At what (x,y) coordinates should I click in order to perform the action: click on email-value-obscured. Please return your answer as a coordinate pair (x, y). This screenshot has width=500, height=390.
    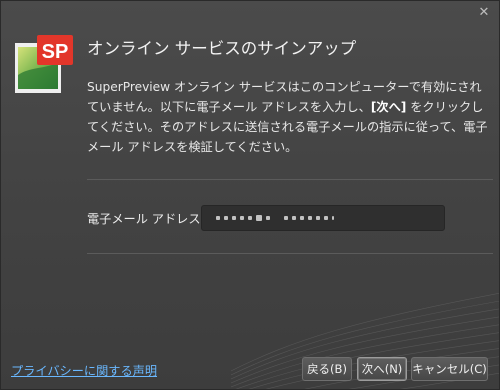
    Looking at the image, I should click on (275, 218).